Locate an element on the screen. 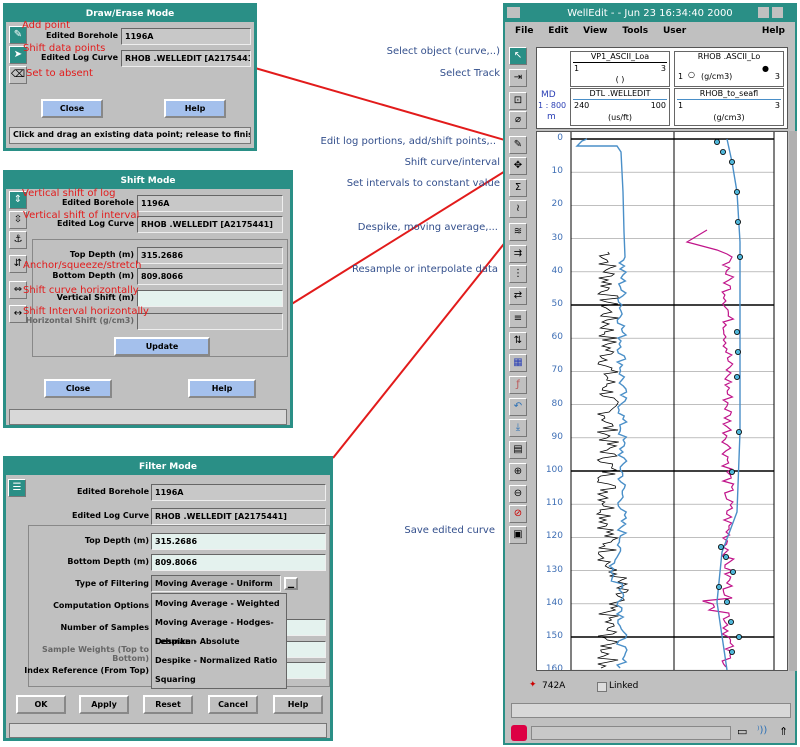 The image size is (800, 747). zoom-out-icon: ⊖ is located at coordinates (518, 494).